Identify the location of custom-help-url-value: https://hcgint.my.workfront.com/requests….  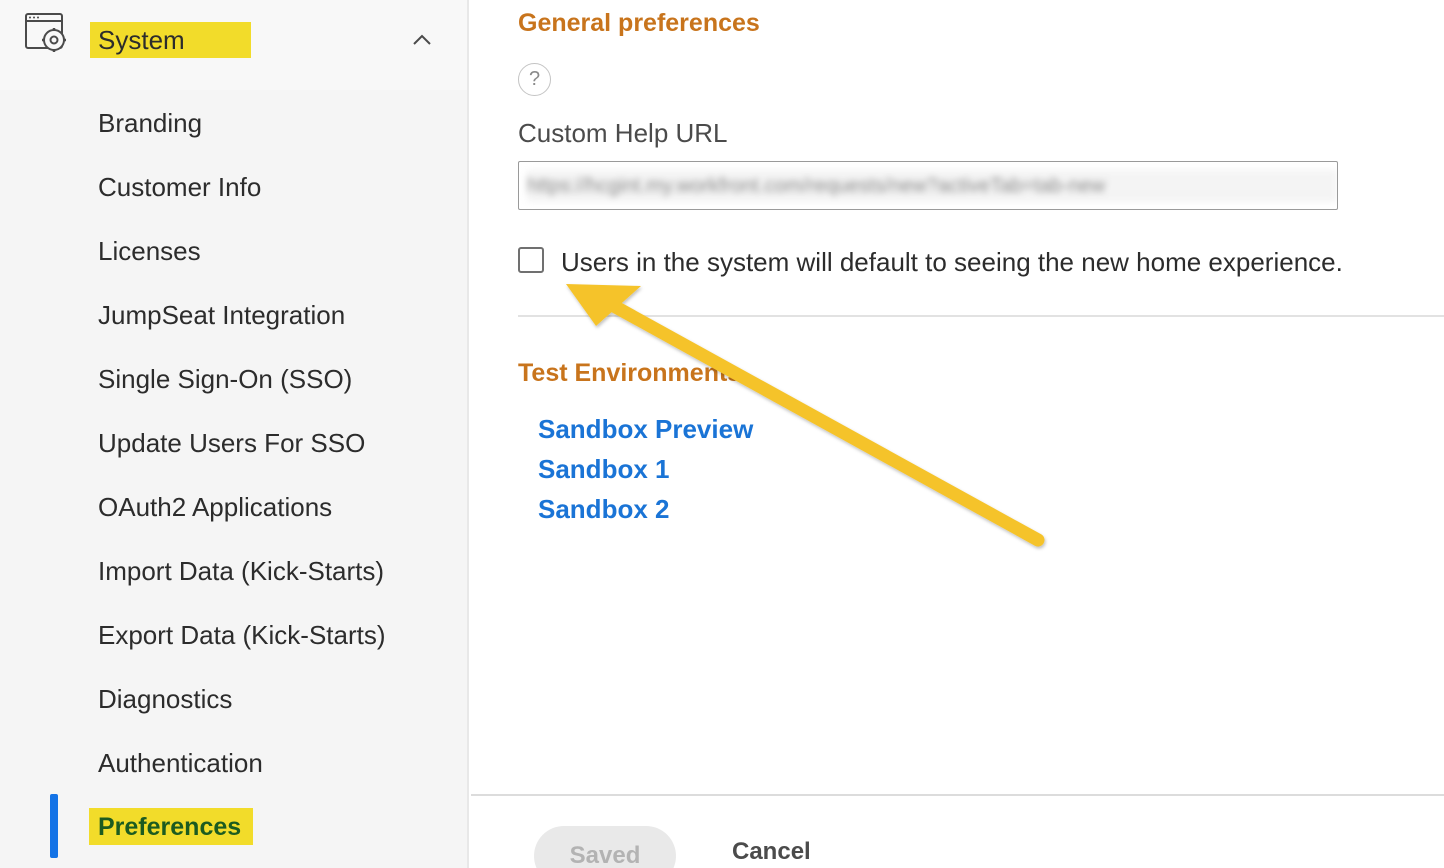
(932, 186).